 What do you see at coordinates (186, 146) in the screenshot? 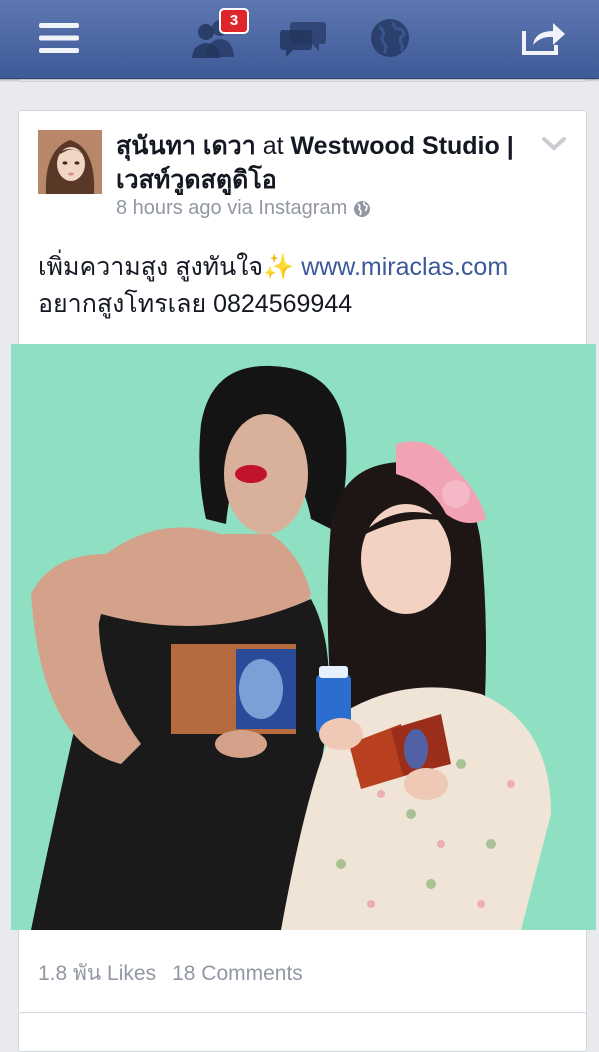
I see `author-name: สุนันทา เดวา` at bounding box center [186, 146].